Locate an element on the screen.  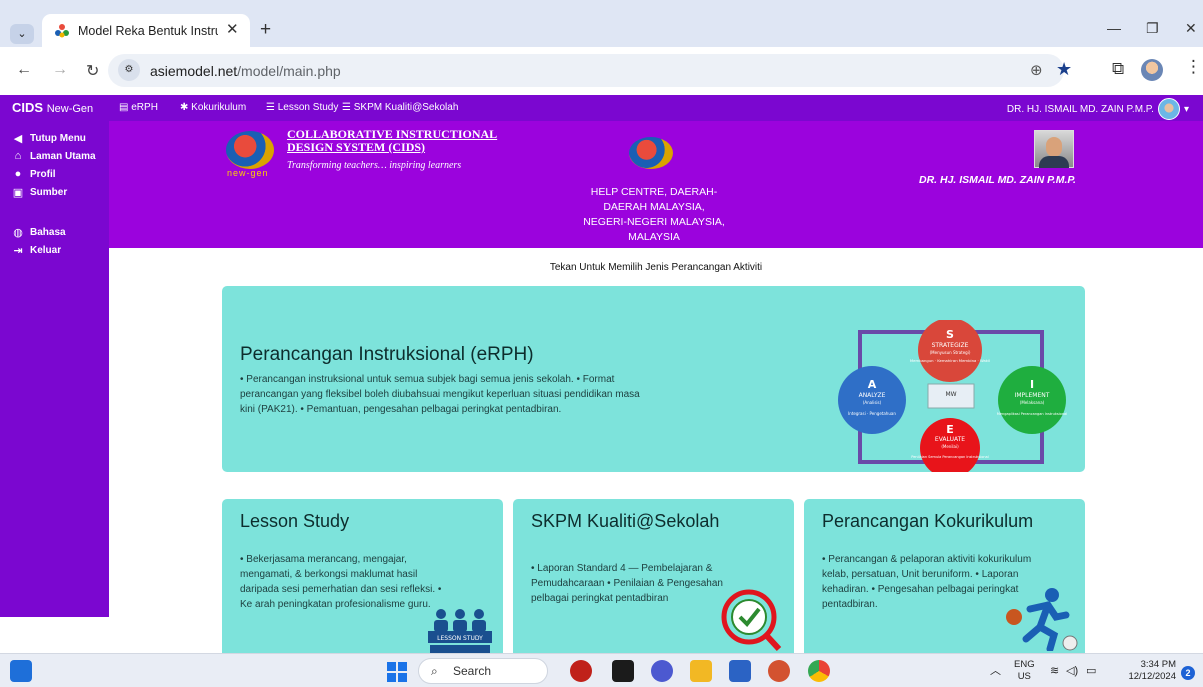
browser-profile-avatar is located at coordinates (1152, 70).